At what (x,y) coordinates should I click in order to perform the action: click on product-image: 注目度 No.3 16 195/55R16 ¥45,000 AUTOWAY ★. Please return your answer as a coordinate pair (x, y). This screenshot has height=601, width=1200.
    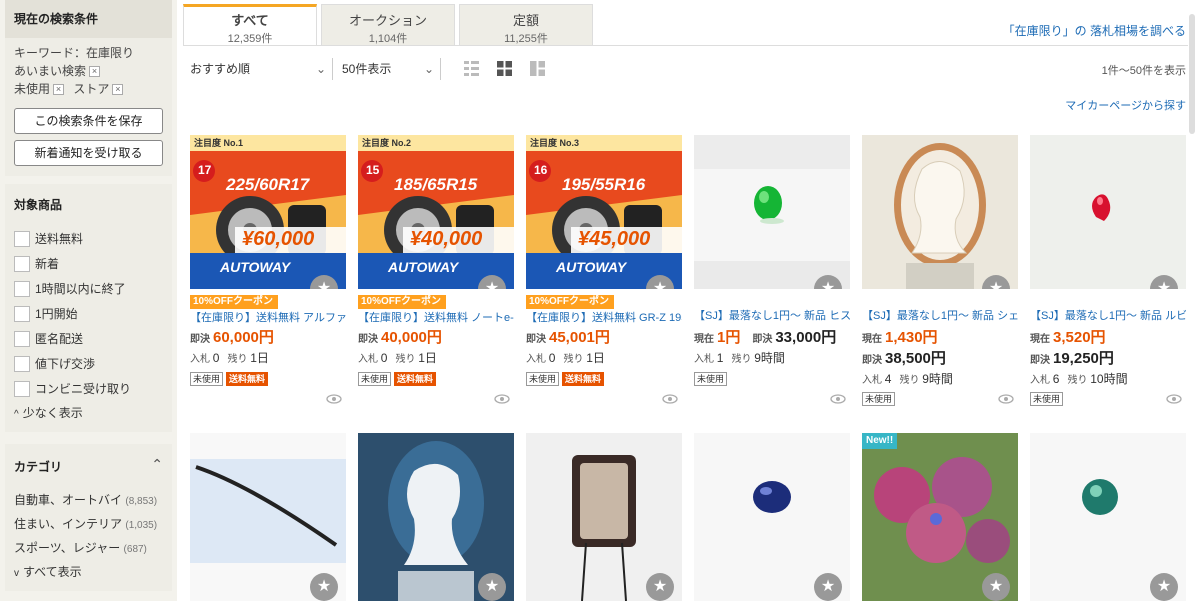
    Looking at the image, I should click on (604, 212).